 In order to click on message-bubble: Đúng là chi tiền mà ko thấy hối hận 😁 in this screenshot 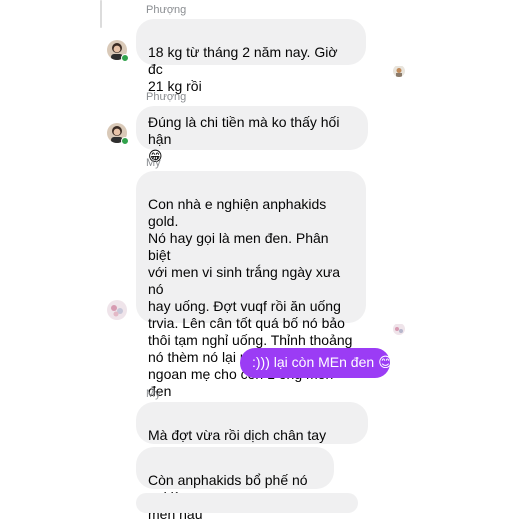, I will do `click(252, 135)`.